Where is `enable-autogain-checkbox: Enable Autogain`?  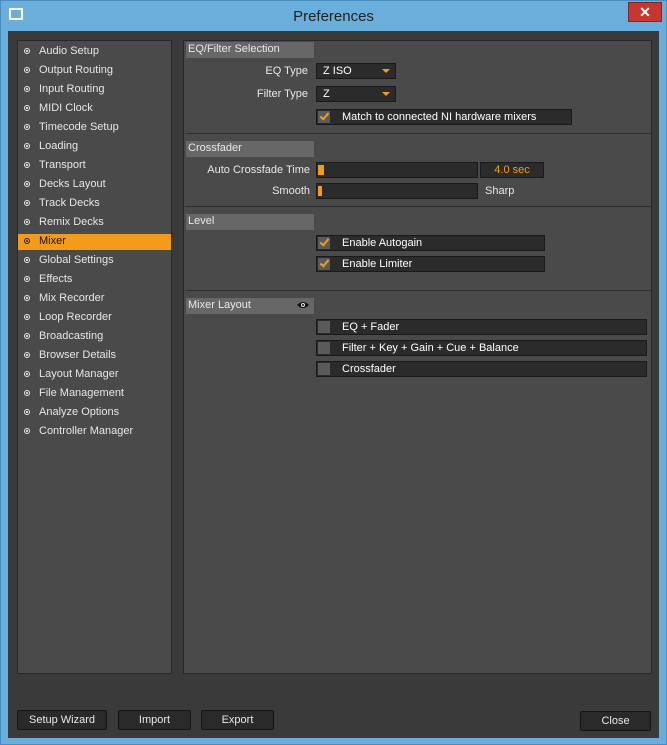 enable-autogain-checkbox: Enable Autogain is located at coordinates (430, 243).